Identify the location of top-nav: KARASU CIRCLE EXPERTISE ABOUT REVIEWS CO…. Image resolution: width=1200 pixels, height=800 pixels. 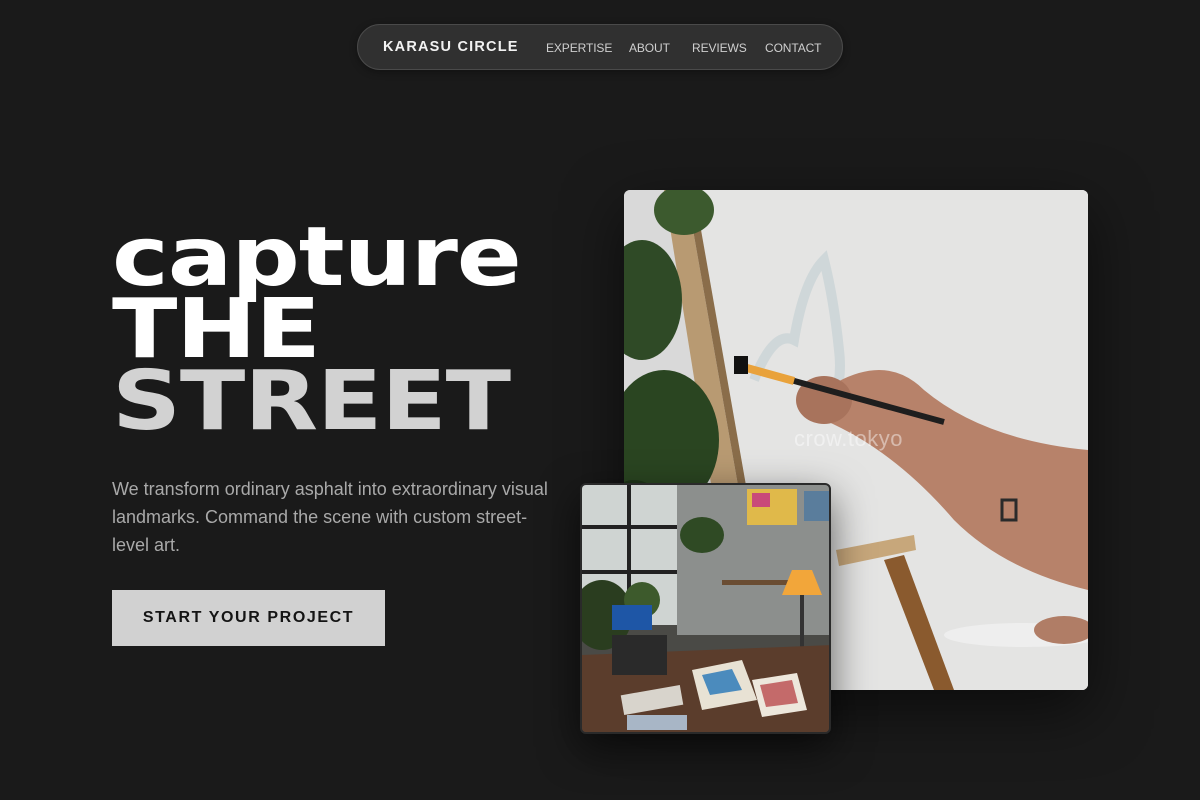
(600, 47).